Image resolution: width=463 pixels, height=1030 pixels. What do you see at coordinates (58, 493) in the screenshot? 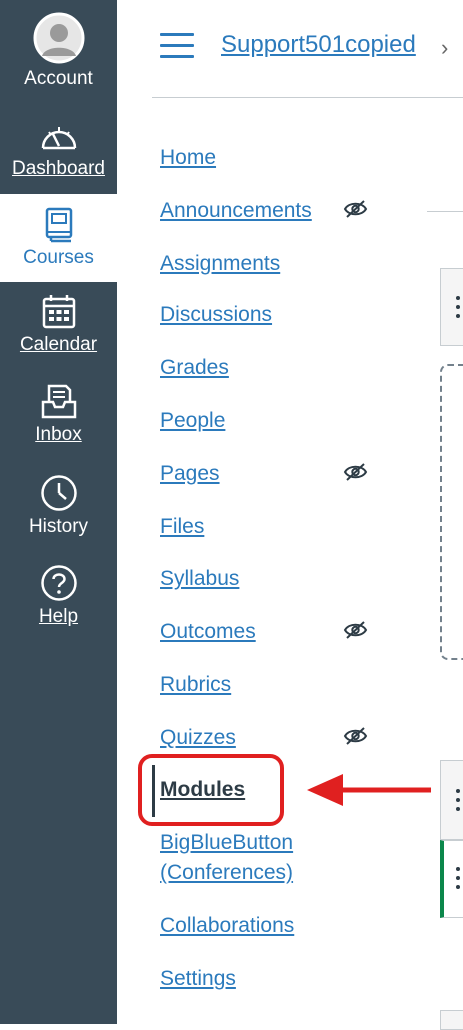
I see `history-icon` at bounding box center [58, 493].